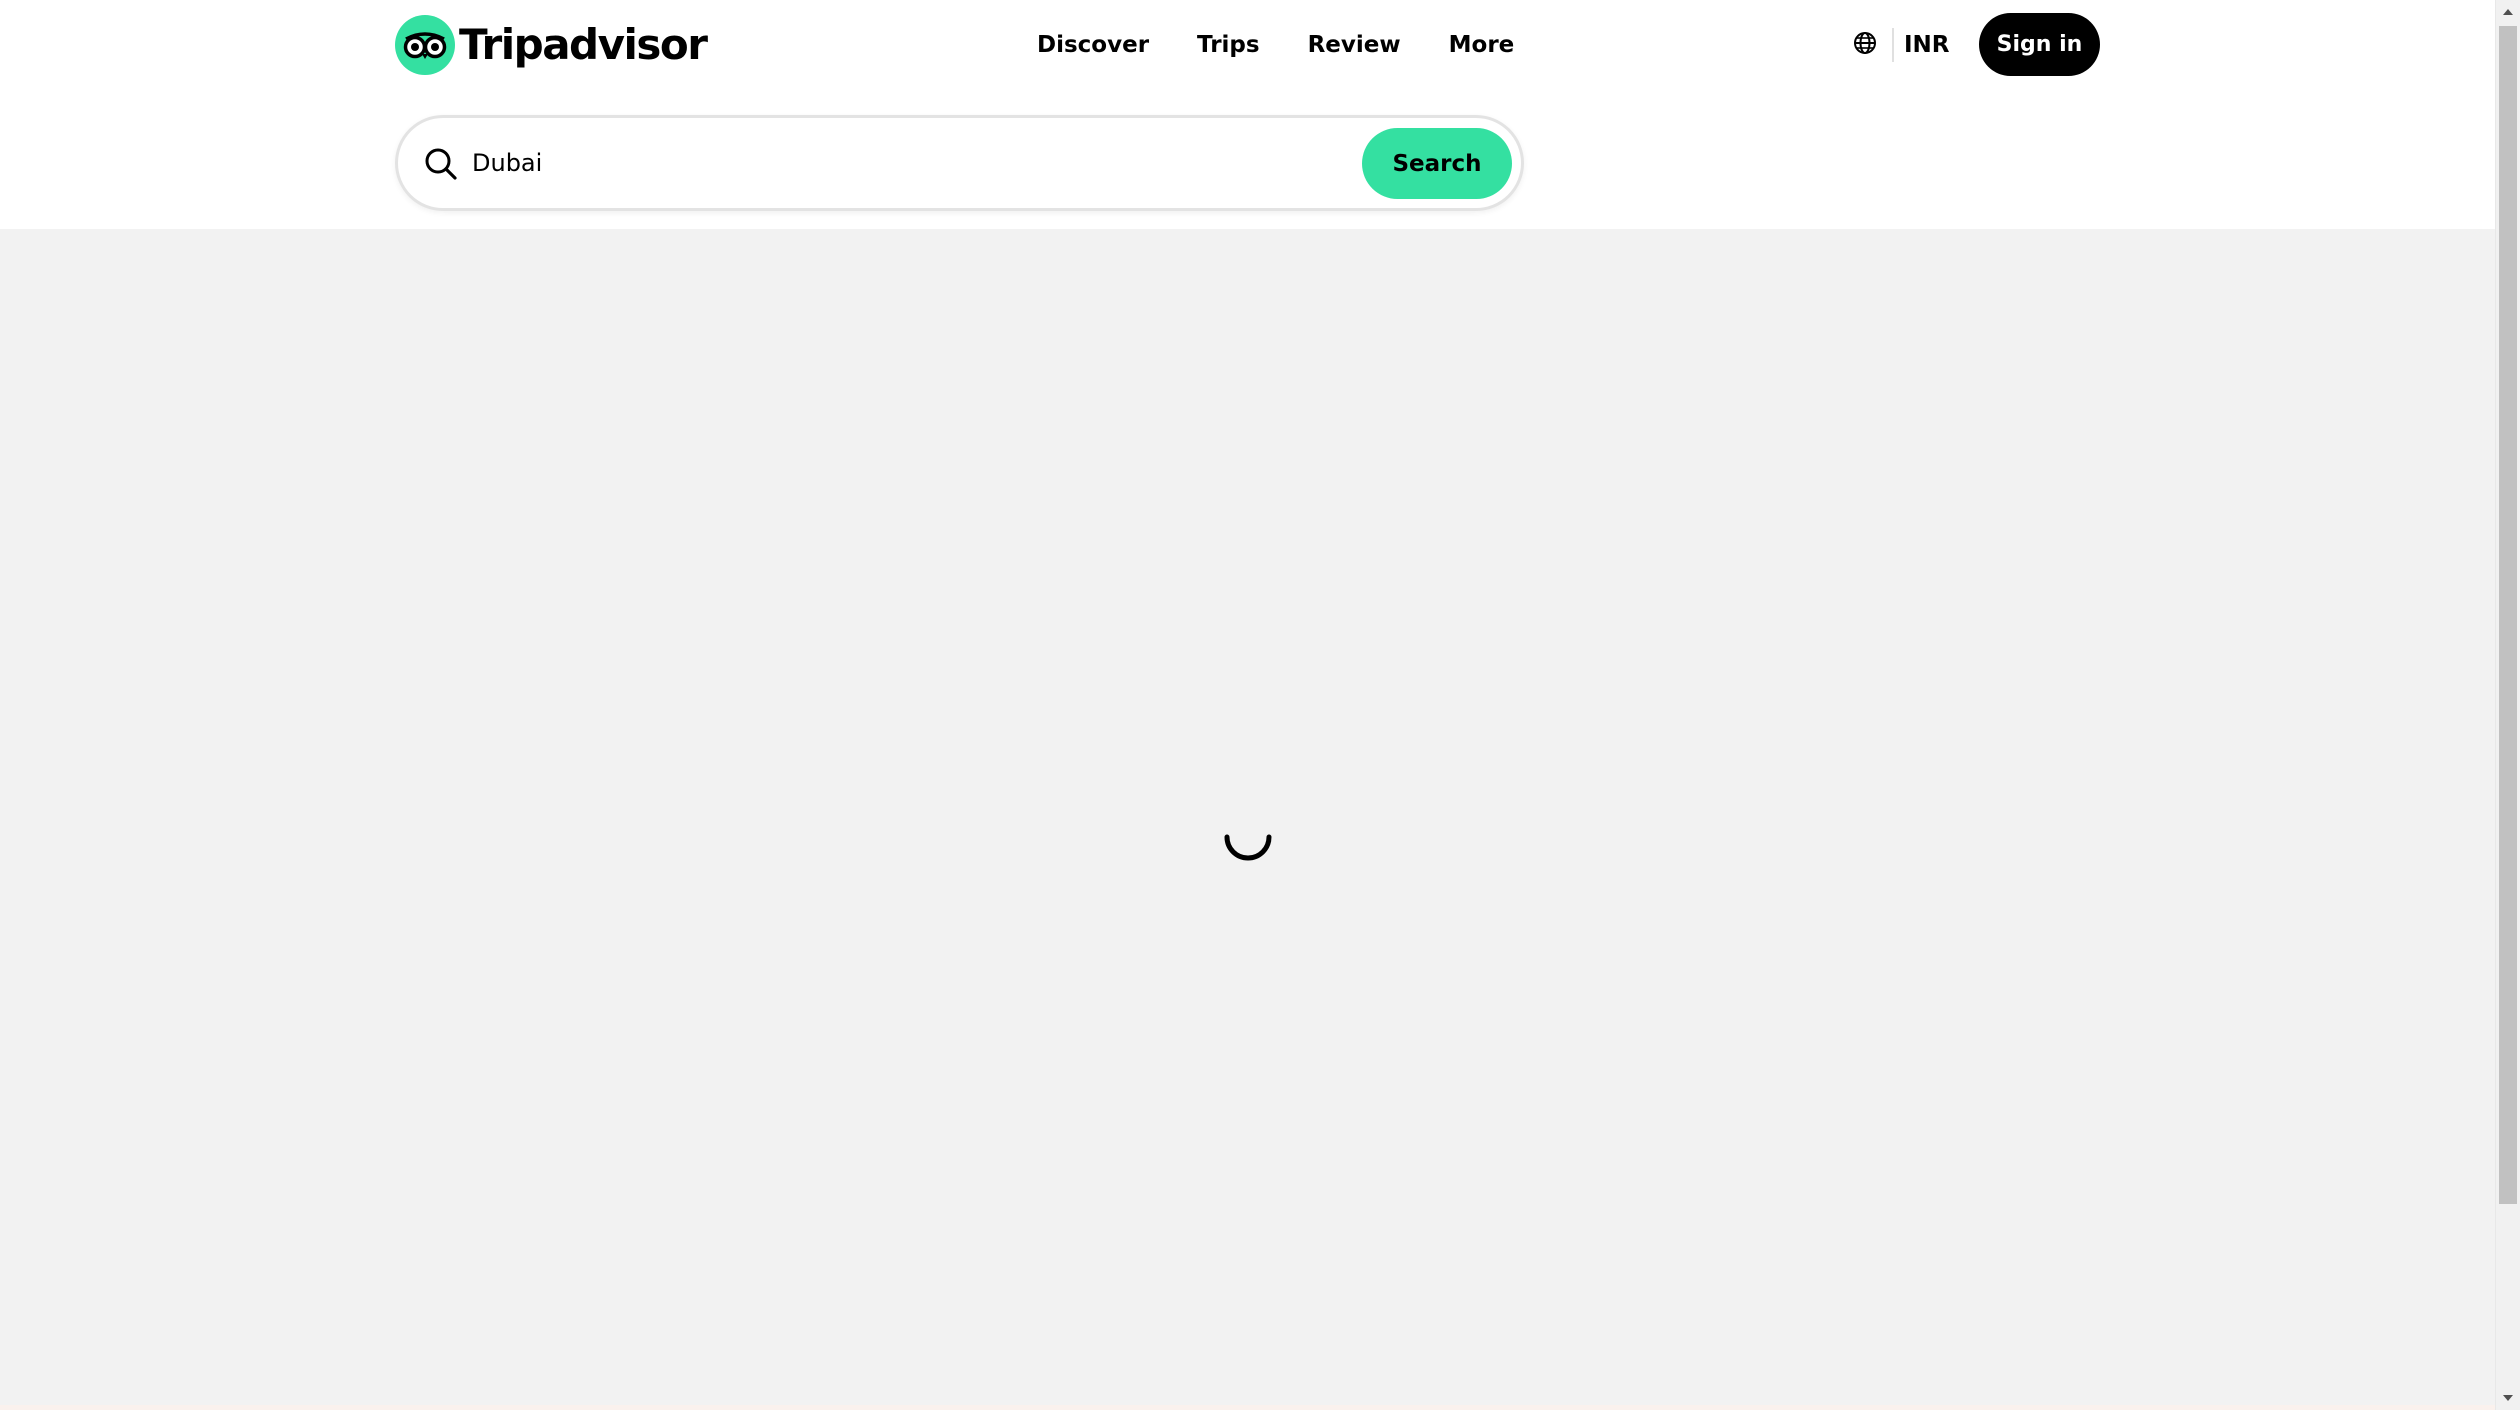 The image size is (2520, 1410). What do you see at coordinates (1927, 45) in the screenshot?
I see `currency-code: INR` at bounding box center [1927, 45].